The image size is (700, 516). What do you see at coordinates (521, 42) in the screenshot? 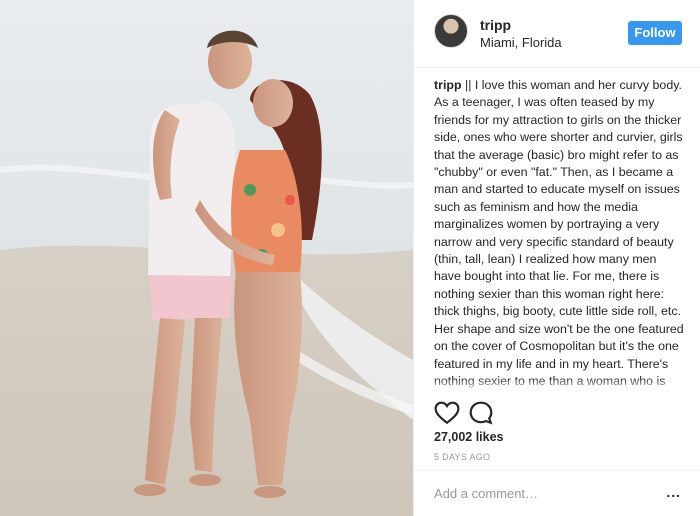
I see `location-link: Miami, Florida` at bounding box center [521, 42].